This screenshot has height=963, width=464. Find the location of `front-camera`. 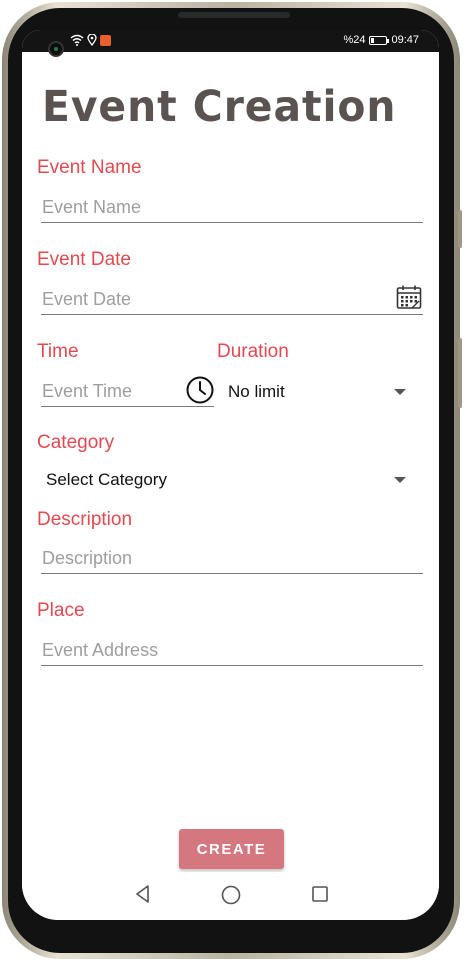

front-camera is located at coordinates (56, 49).